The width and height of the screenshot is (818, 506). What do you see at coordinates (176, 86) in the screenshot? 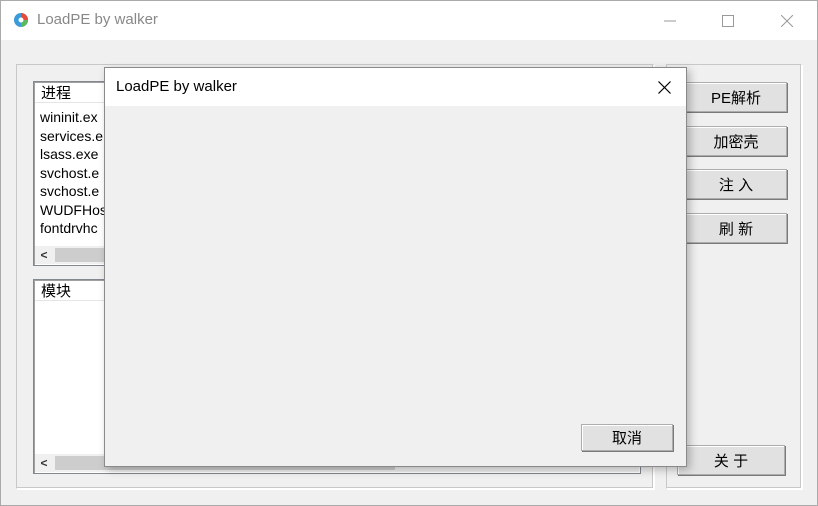
I see `dialog-title: LoadPE by walker` at bounding box center [176, 86].